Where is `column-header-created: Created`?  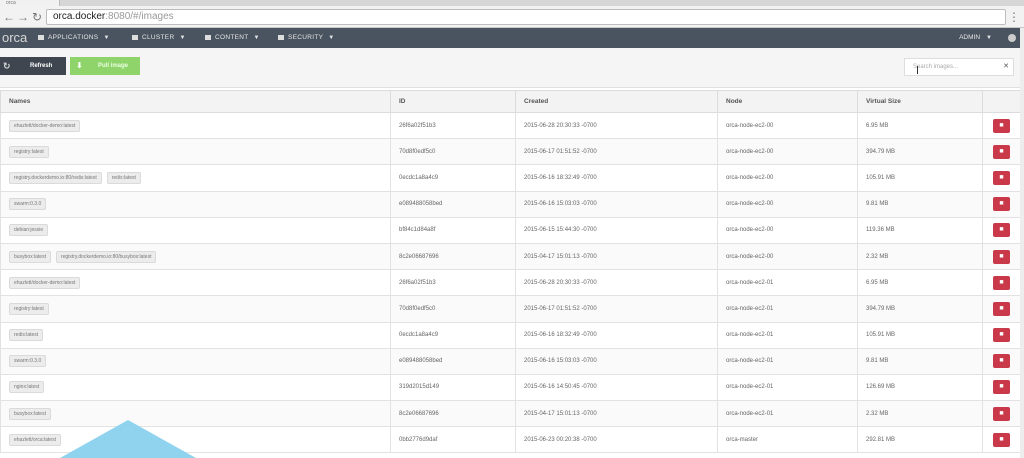
column-header-created: Created is located at coordinates (616, 101).